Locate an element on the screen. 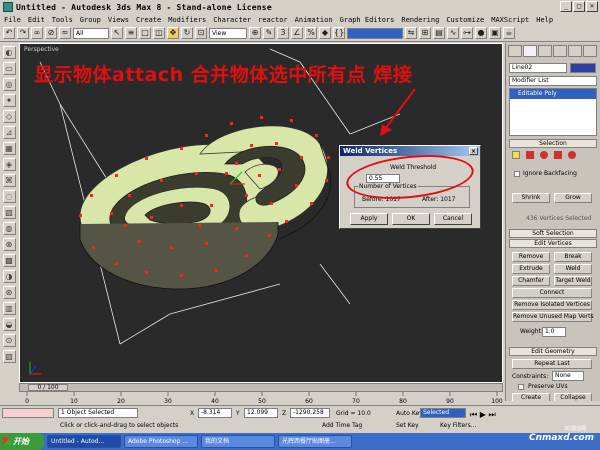 This screenshot has width=600, height=450. constraints-dropdown: None is located at coordinates (568, 376).